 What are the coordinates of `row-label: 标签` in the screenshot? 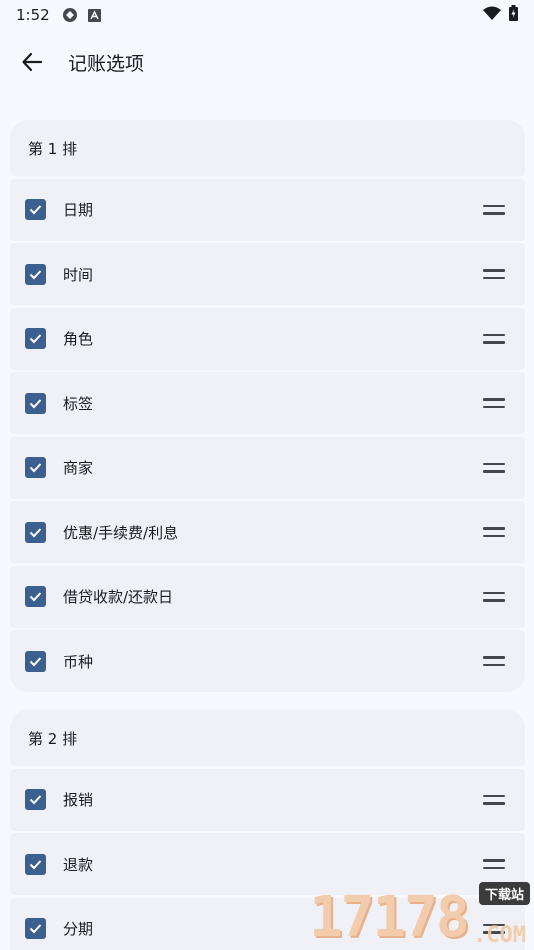 It's located at (78, 403).